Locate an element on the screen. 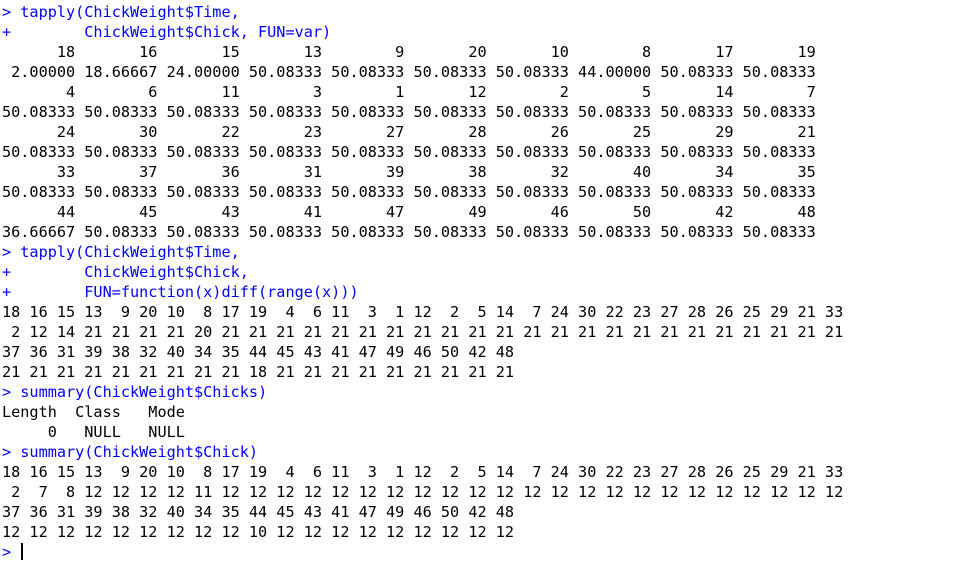 The image size is (957, 564). console-line-1: > tapply(ChickWeight$Time, is located at coordinates (121, 12).